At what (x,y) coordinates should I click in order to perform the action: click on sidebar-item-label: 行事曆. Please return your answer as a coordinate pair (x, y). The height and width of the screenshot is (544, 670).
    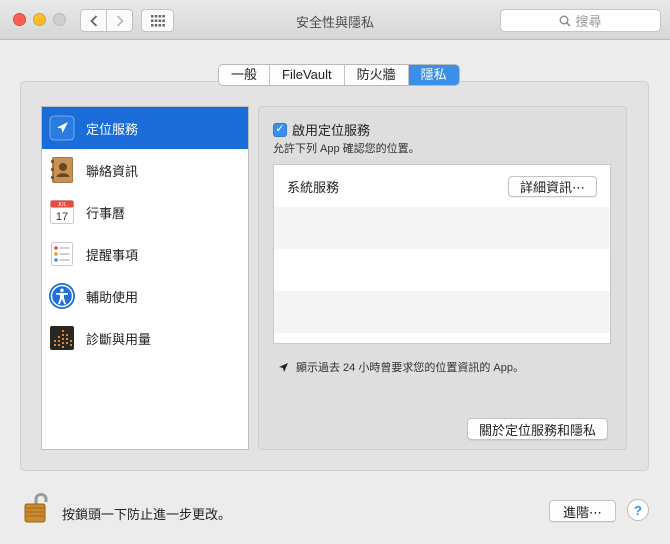
    Looking at the image, I should click on (106, 213).